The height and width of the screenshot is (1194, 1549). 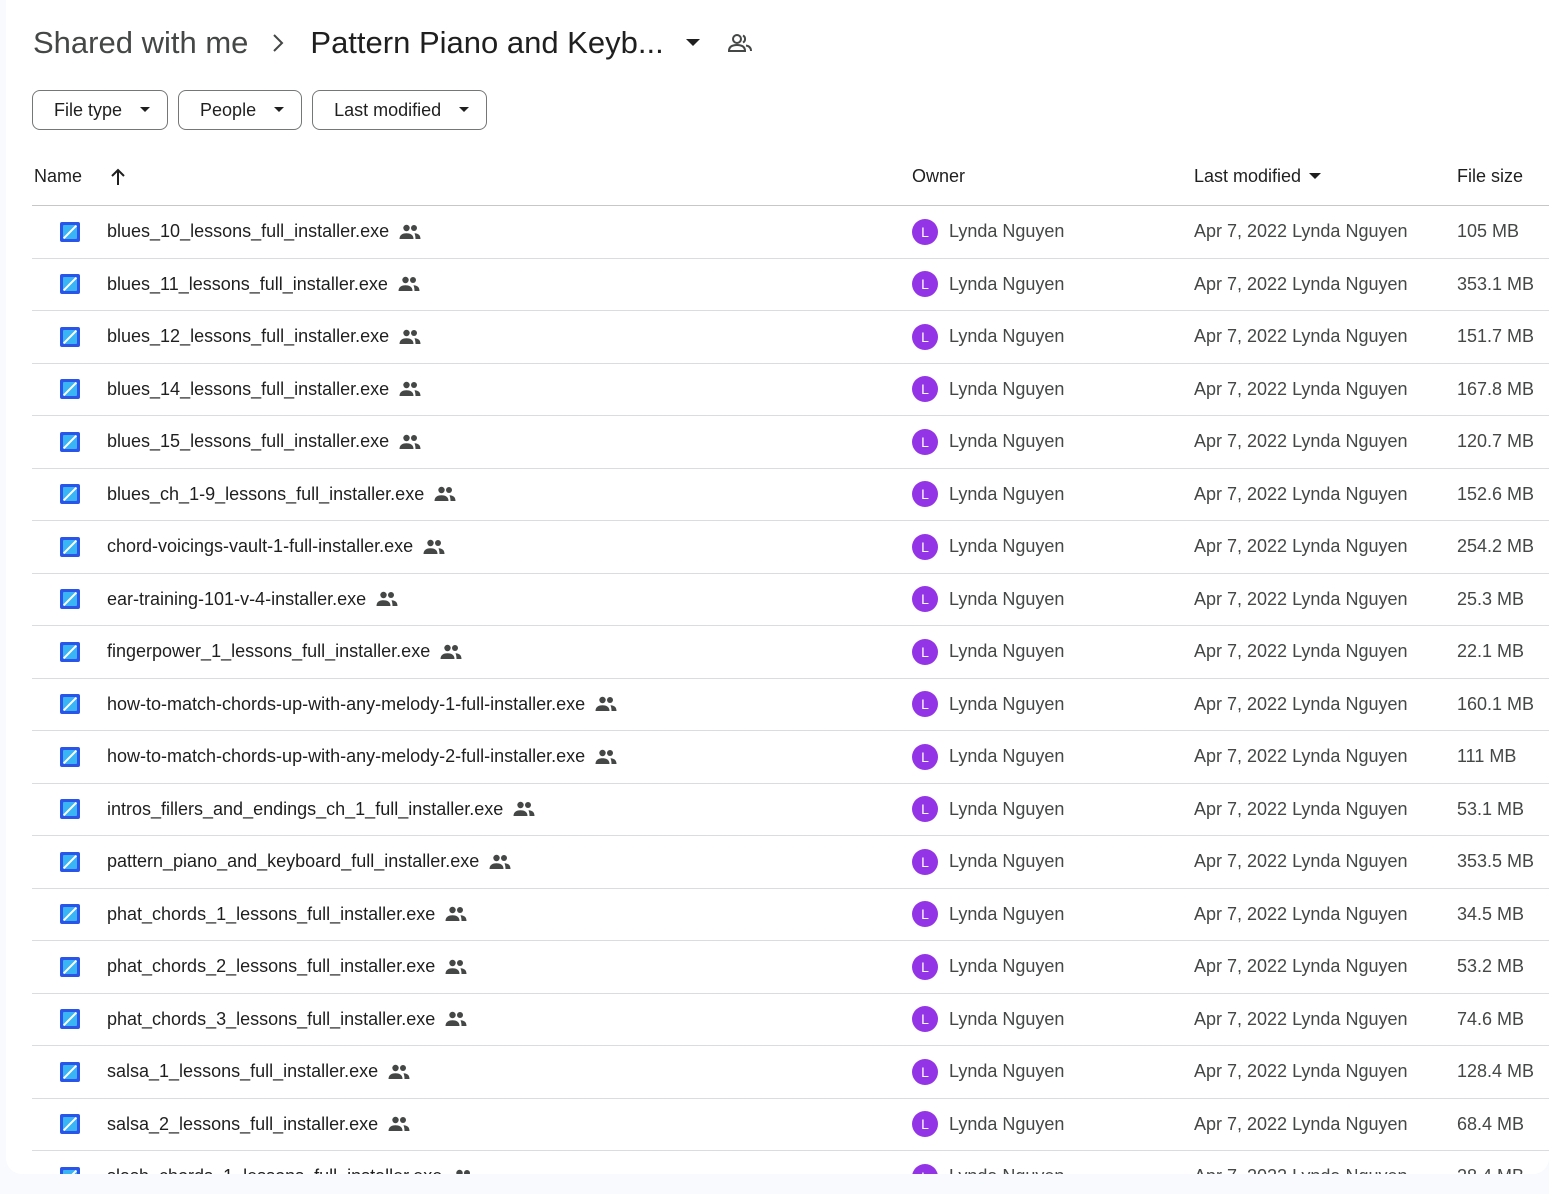 I want to click on file-name: blues_ch_1-9_lessons_full_installer.exe, so click(x=266, y=493).